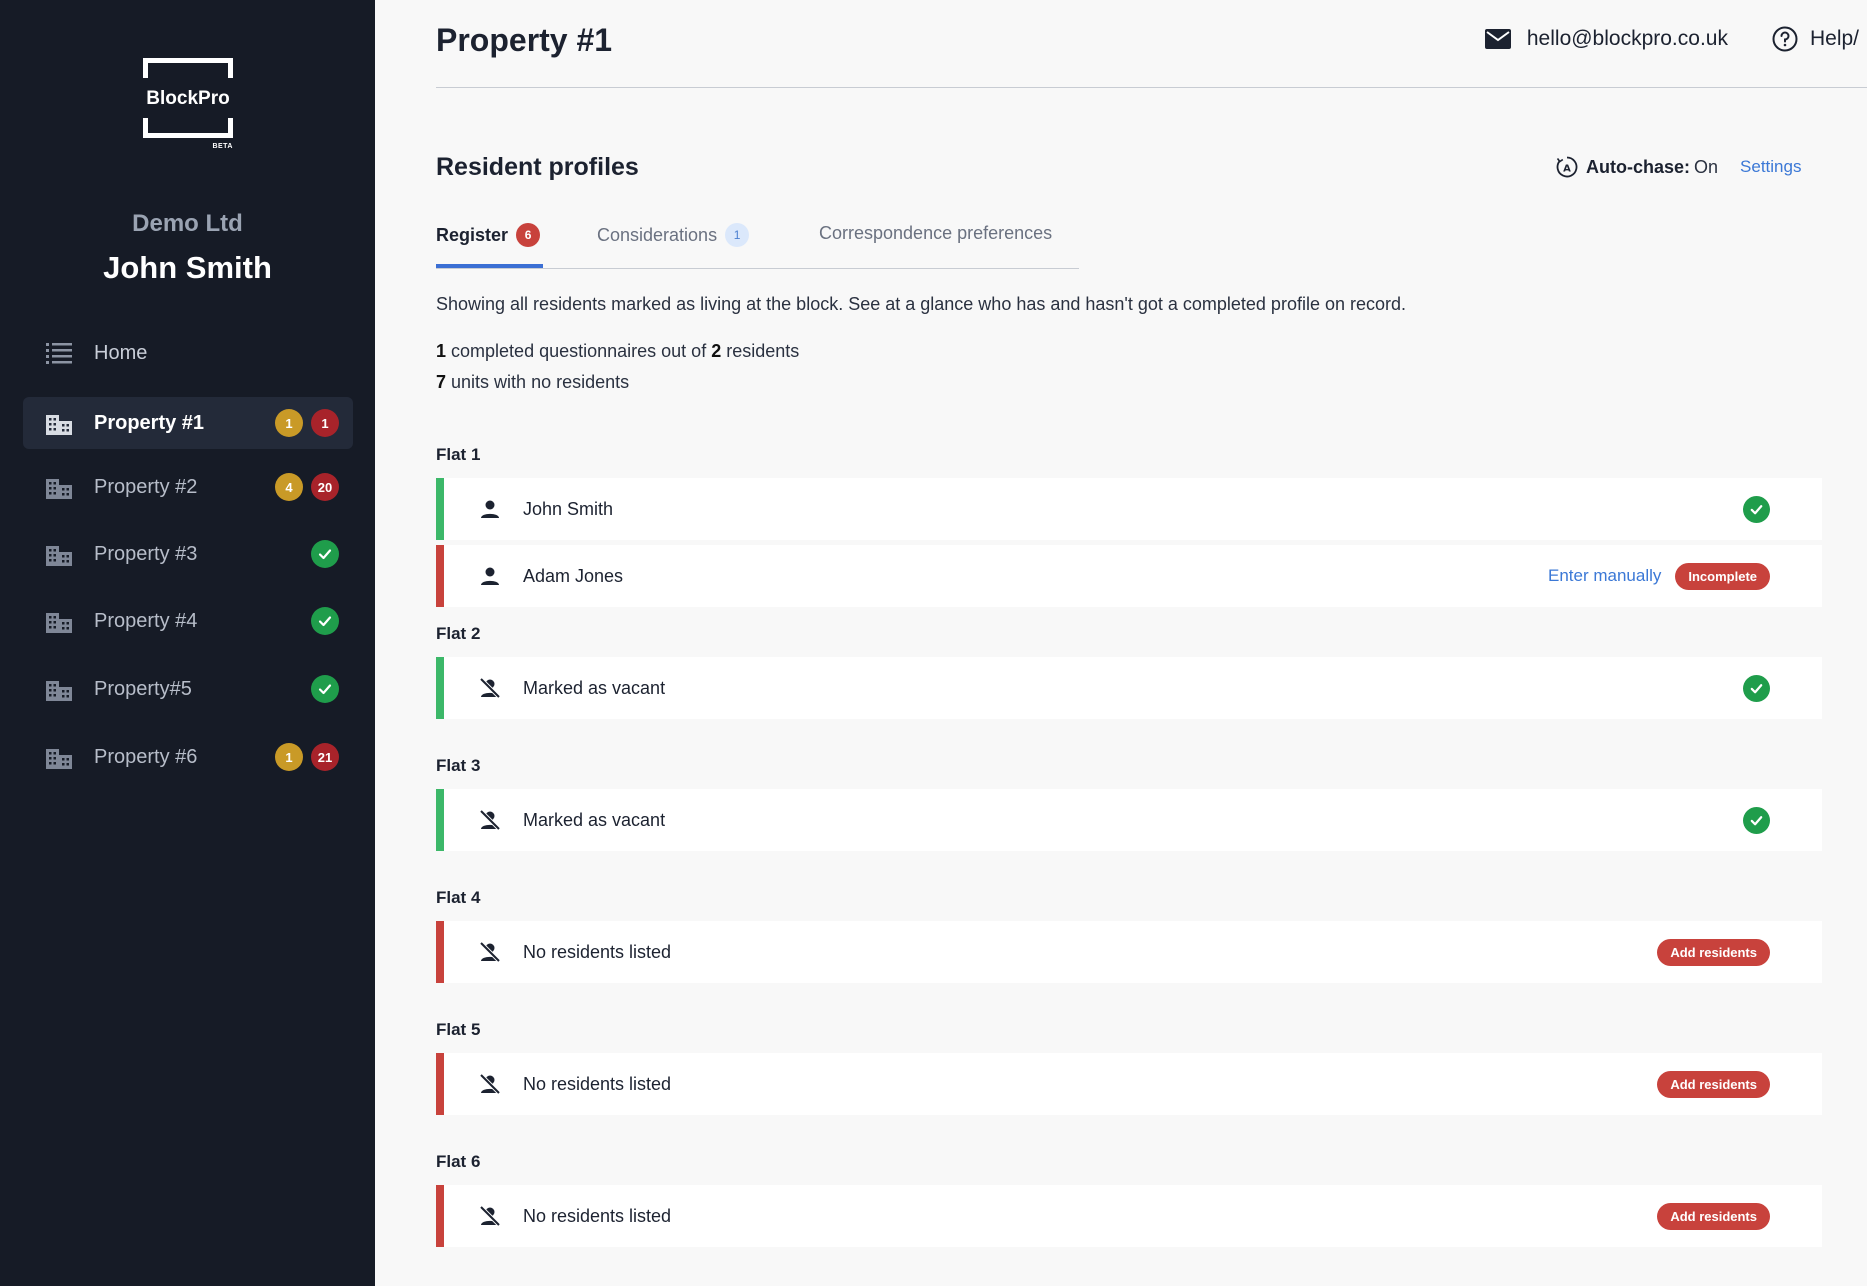 This screenshot has height=1286, width=1867. What do you see at coordinates (490, 576) in the screenshot?
I see `person-icon` at bounding box center [490, 576].